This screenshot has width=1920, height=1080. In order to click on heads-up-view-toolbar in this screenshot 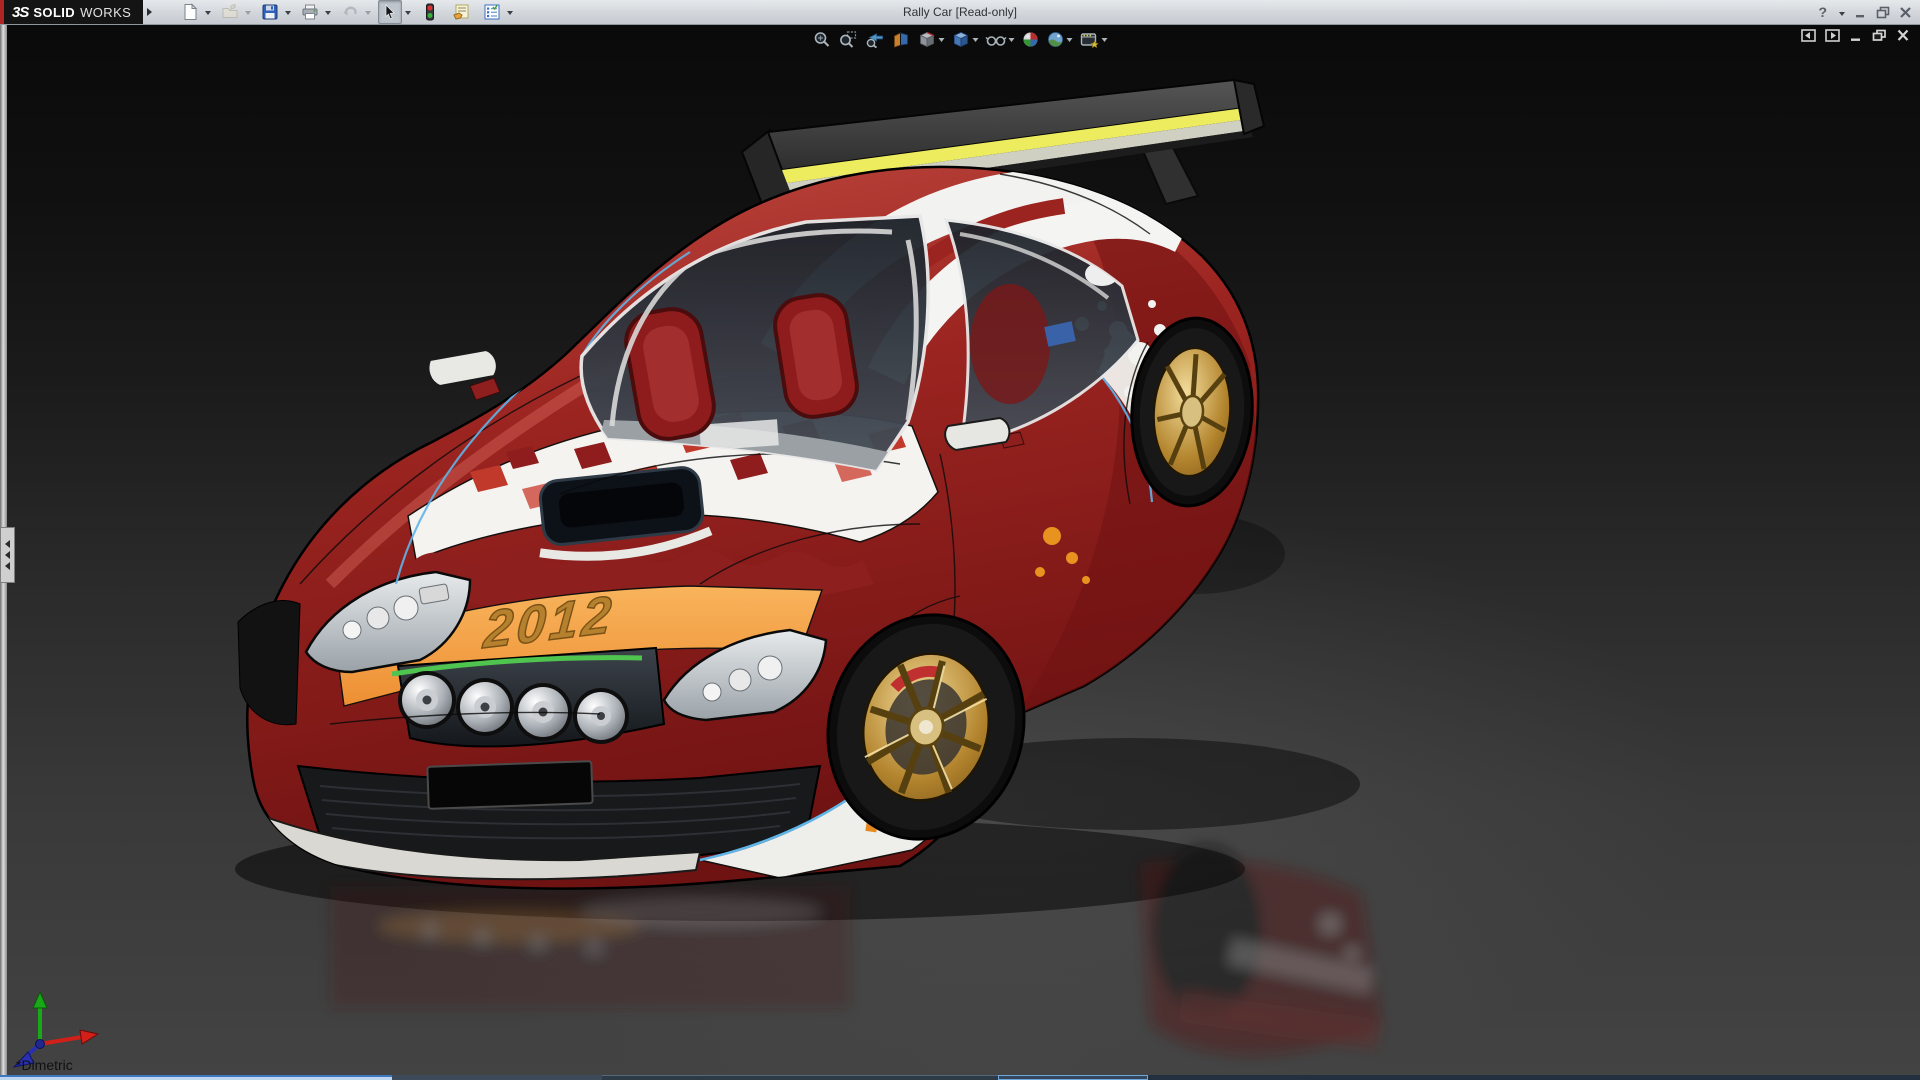, I will do `click(960, 39)`.